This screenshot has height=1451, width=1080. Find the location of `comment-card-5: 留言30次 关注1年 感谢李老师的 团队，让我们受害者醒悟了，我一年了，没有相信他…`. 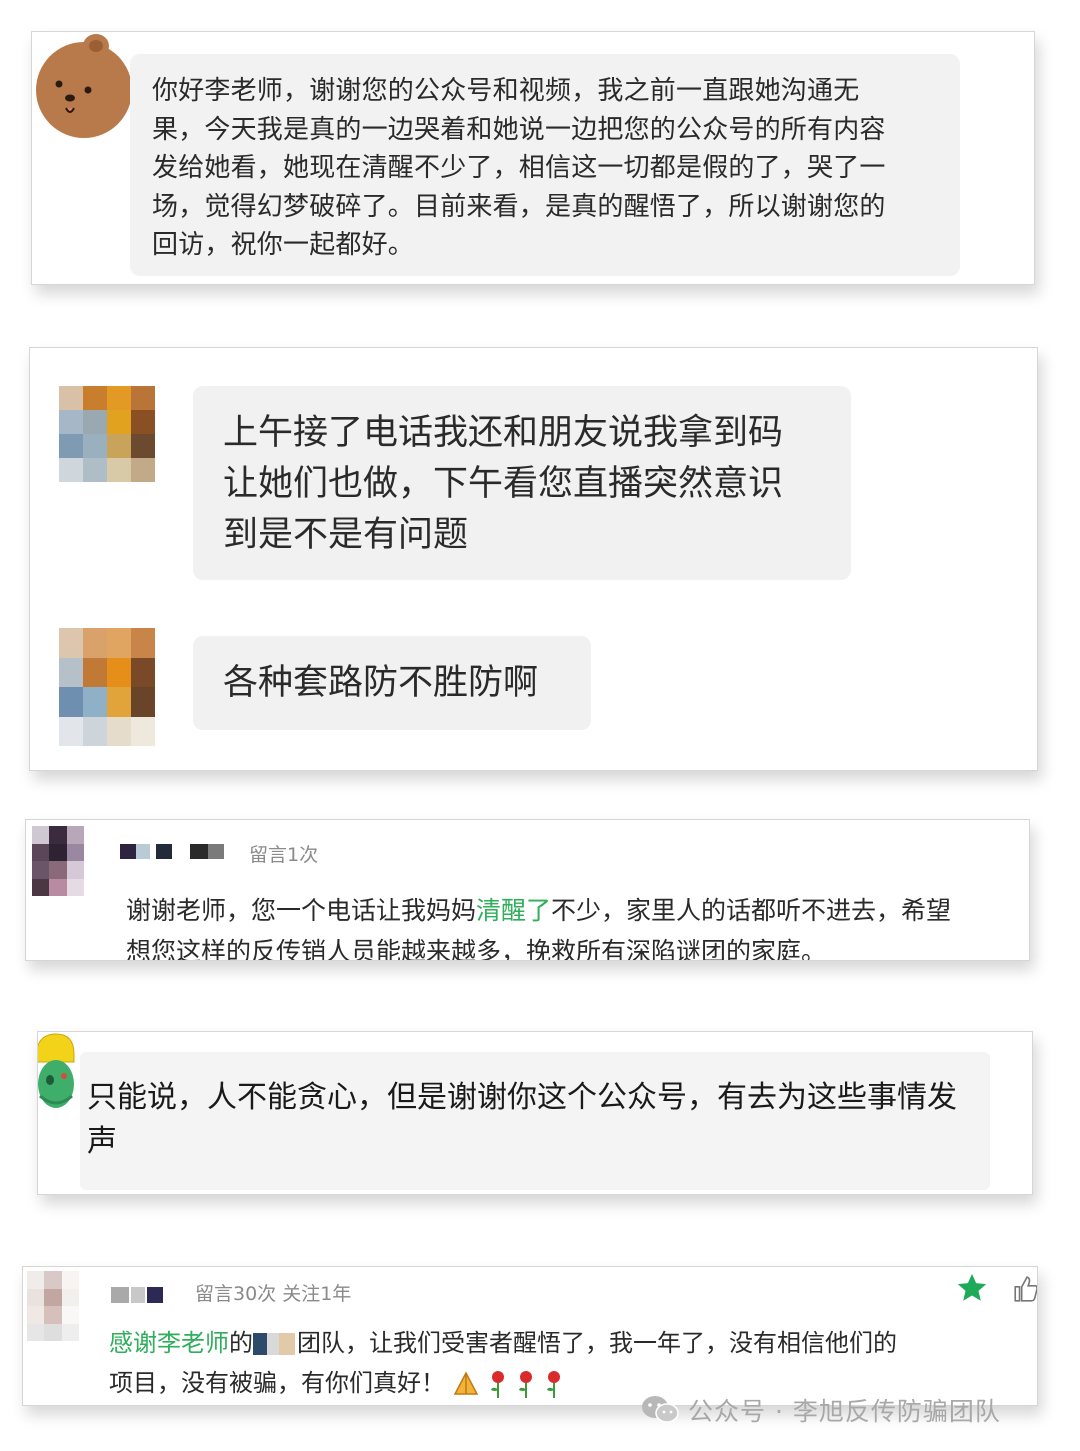

comment-card-5: 留言30次 关注1年 感谢李老师的 团队，让我们受害者醒悟了，我一年了，没有相信他… is located at coordinates (530, 1336).